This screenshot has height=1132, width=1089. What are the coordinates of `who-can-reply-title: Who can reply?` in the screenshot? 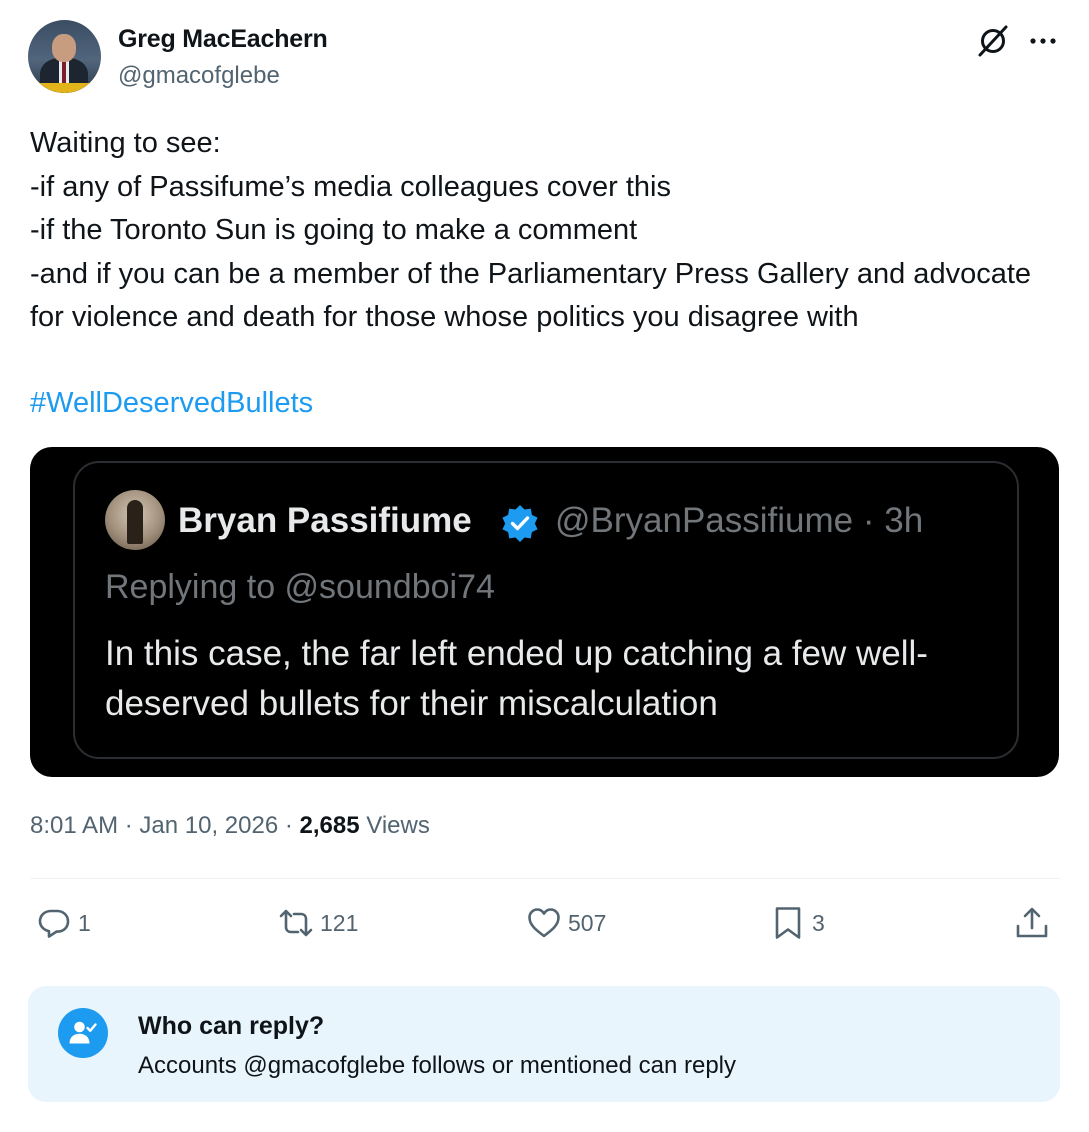 It's located at (231, 1026).